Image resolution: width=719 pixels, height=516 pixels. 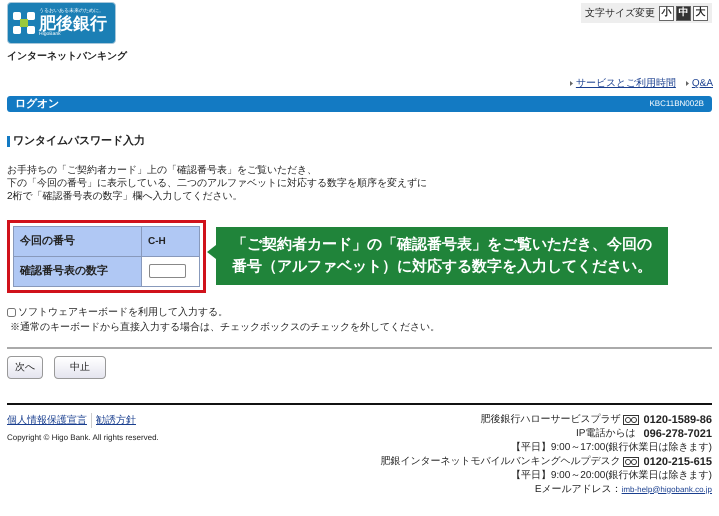 What do you see at coordinates (217, 183) in the screenshot?
I see `instruction-text: 下の「今回の番号」に表示している、二つのアルファベットに対応する数字を順序を変えずに` at bounding box center [217, 183].